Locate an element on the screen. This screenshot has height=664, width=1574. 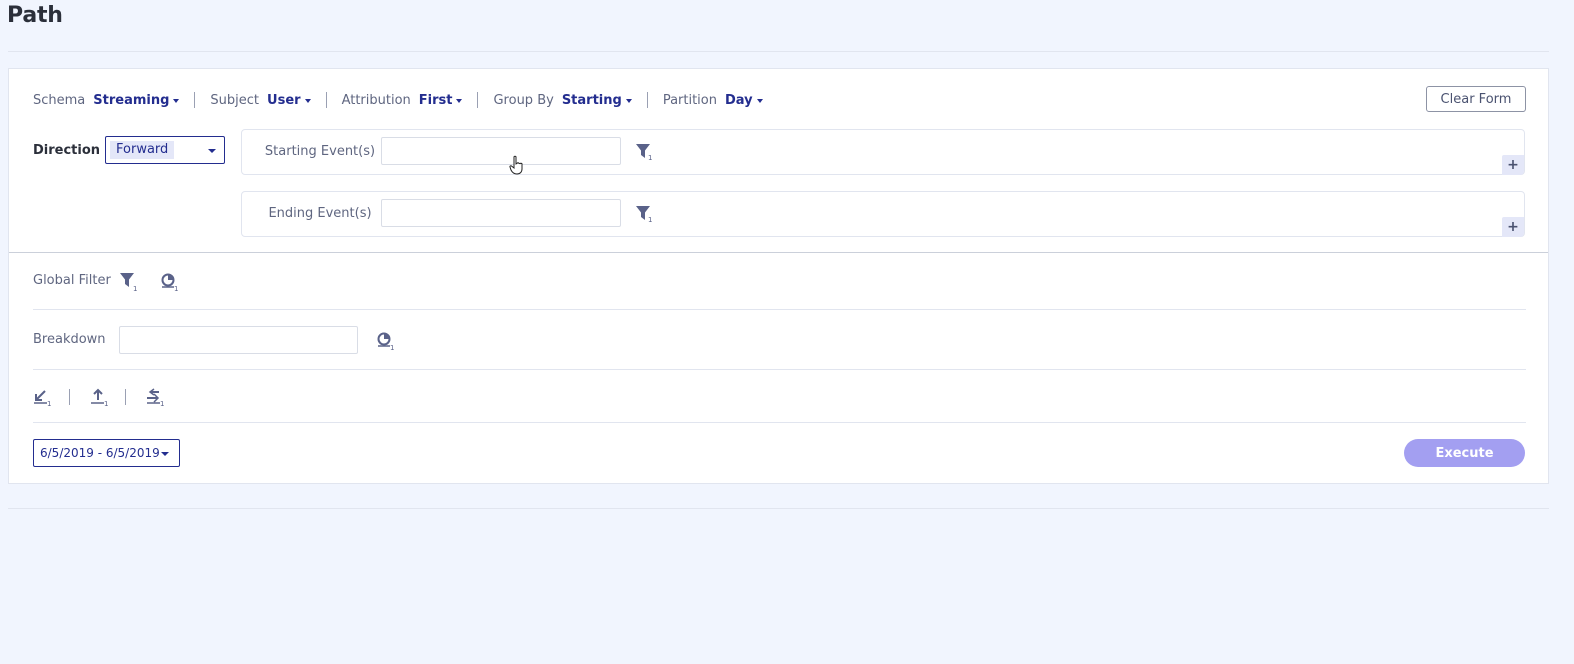
group-by-dropdown: Starting is located at coordinates (597, 100).